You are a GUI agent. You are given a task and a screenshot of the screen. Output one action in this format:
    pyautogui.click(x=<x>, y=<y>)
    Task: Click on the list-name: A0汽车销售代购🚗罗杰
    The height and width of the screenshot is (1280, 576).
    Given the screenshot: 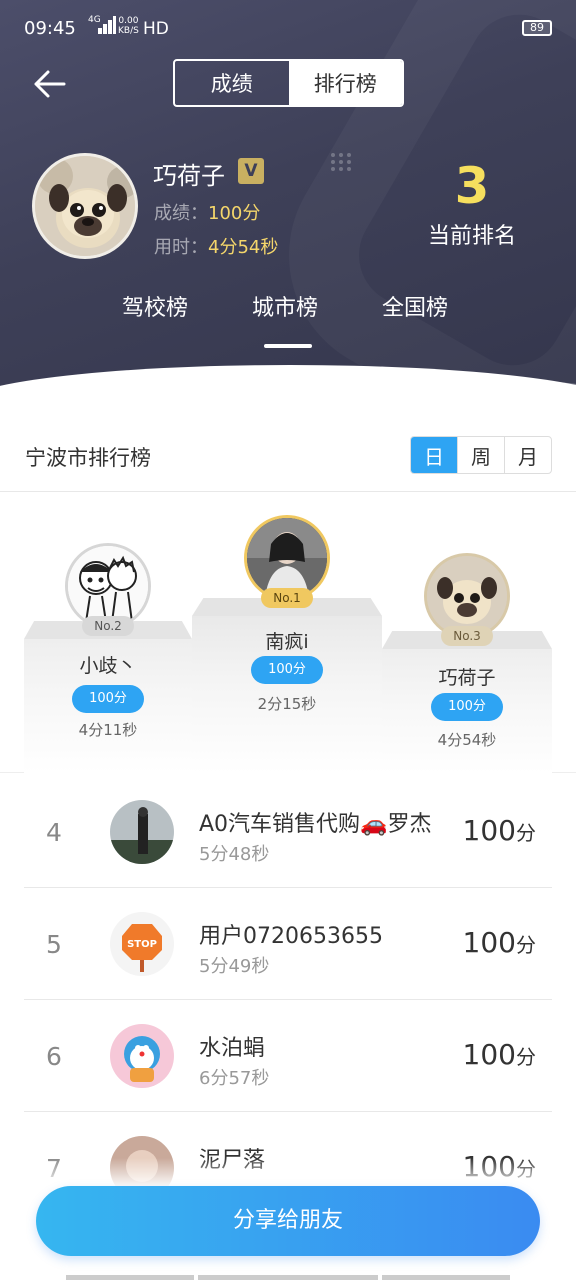 What is the action you would take?
    pyautogui.click(x=315, y=824)
    